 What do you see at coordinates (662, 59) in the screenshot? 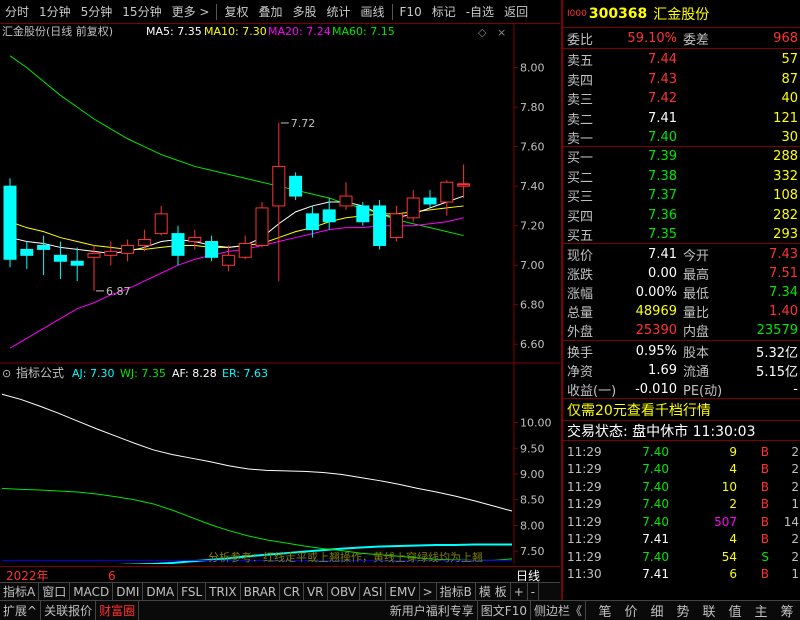
I see `book-price: 7.44` at bounding box center [662, 59].